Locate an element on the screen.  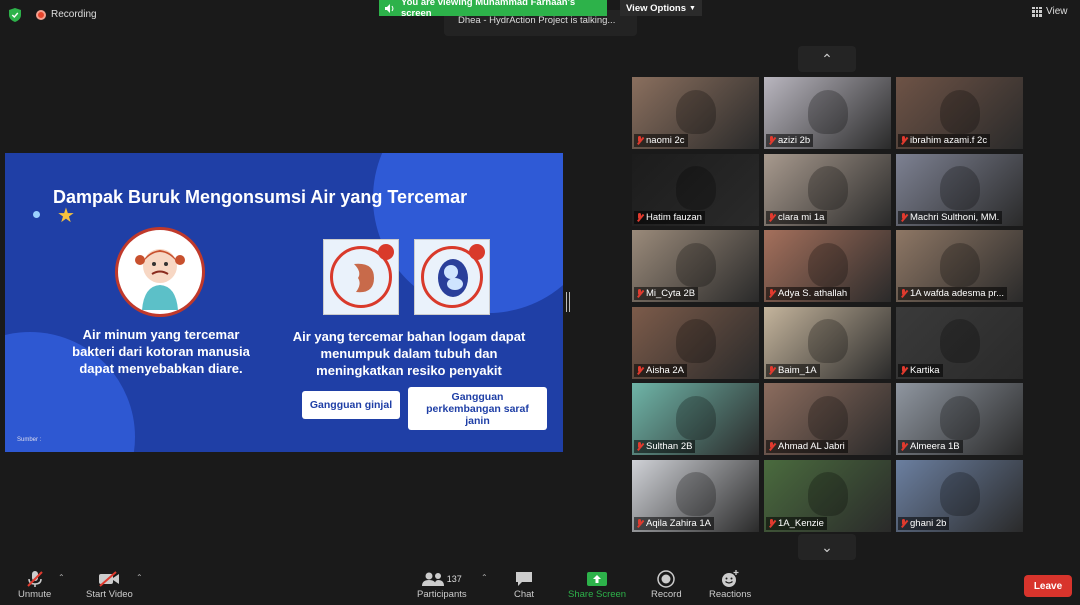
participant-name: clara mi 1a is located at coordinates (801, 217).